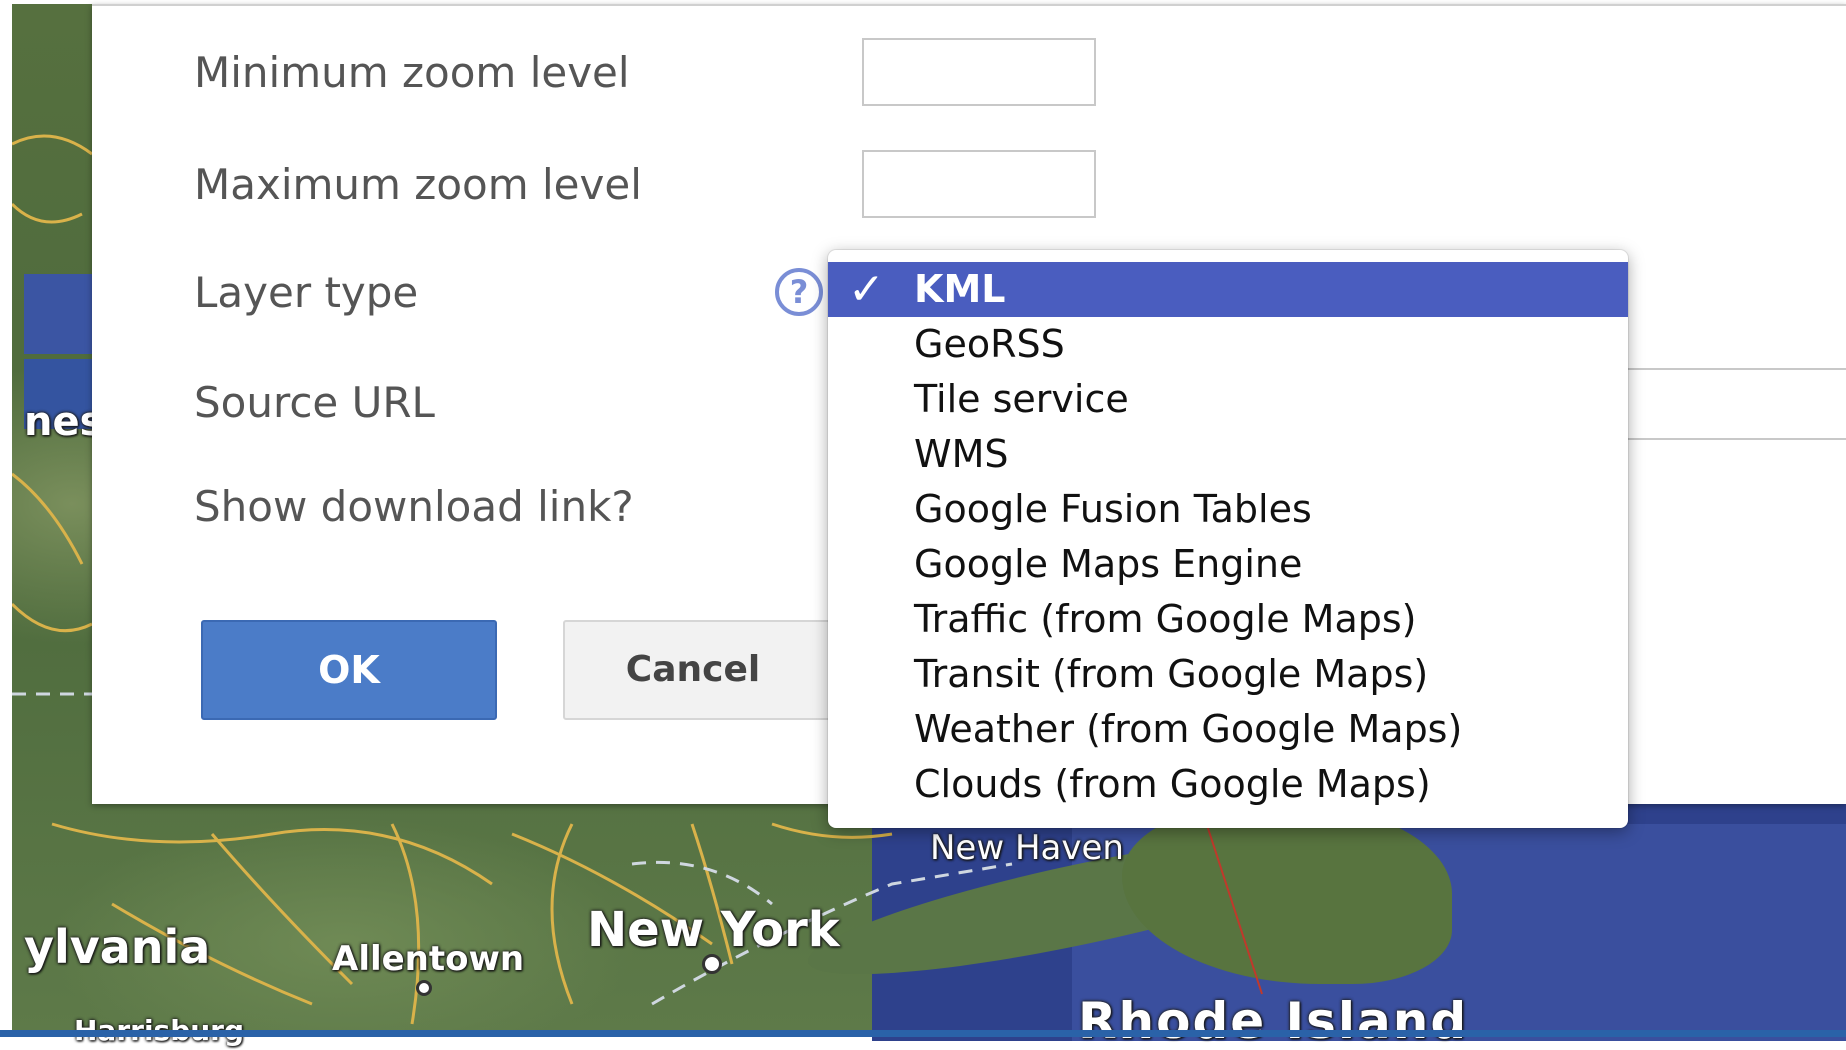 The width and height of the screenshot is (1846, 1050). I want to click on map-label-rhode-island: Rhode Island, so click(1273, 1021).